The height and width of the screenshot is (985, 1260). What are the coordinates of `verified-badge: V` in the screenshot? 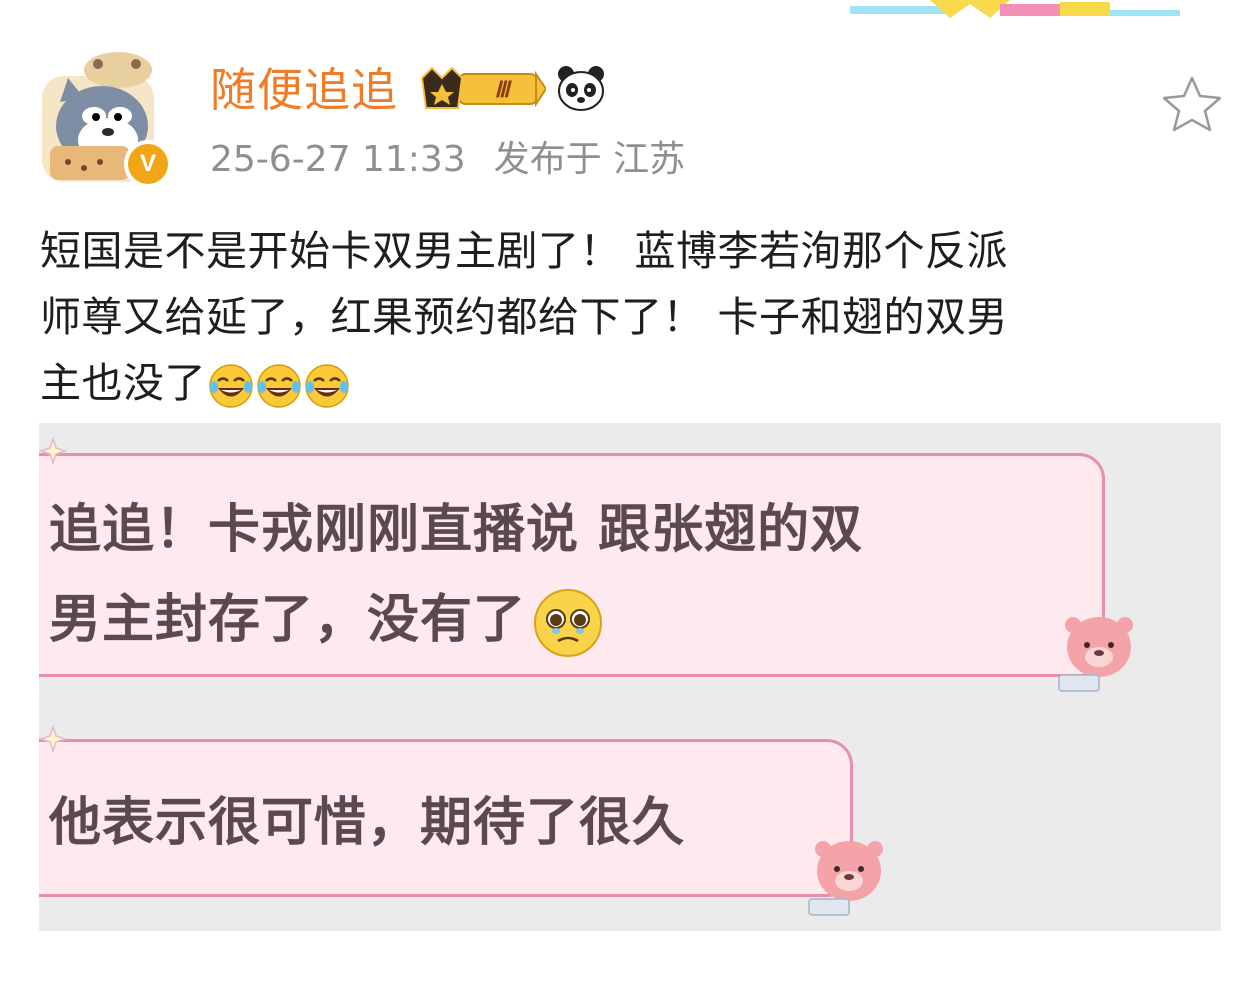 It's located at (148, 164).